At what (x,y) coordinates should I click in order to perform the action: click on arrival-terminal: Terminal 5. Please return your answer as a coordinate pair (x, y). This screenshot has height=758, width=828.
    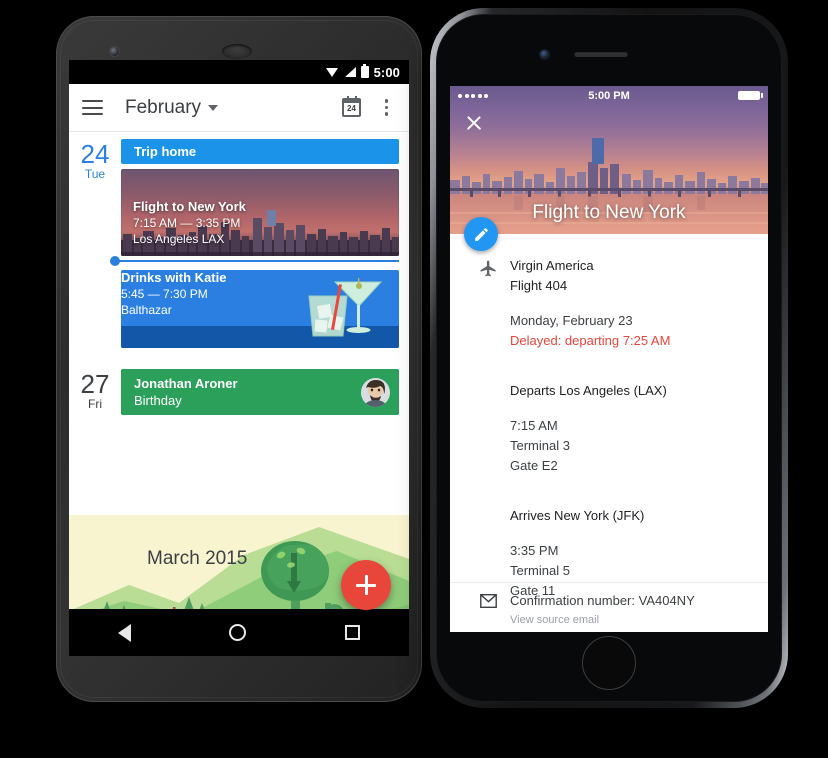
    Looking at the image, I should click on (540, 570).